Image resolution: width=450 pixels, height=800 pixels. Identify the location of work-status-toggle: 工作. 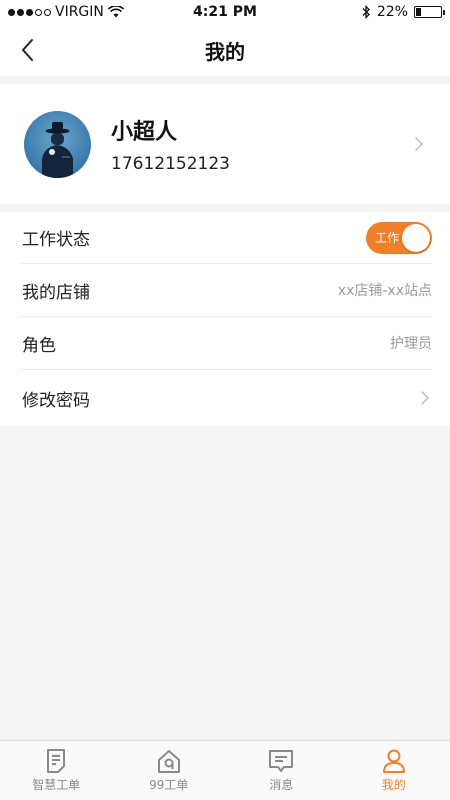
(399, 237).